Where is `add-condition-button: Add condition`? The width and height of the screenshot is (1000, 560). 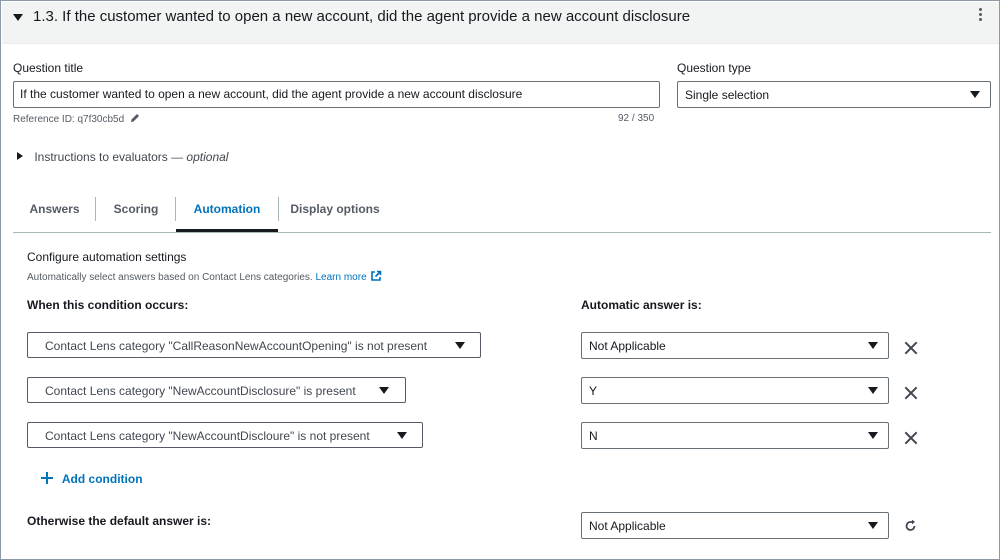 add-condition-button: Add condition is located at coordinates (92, 479).